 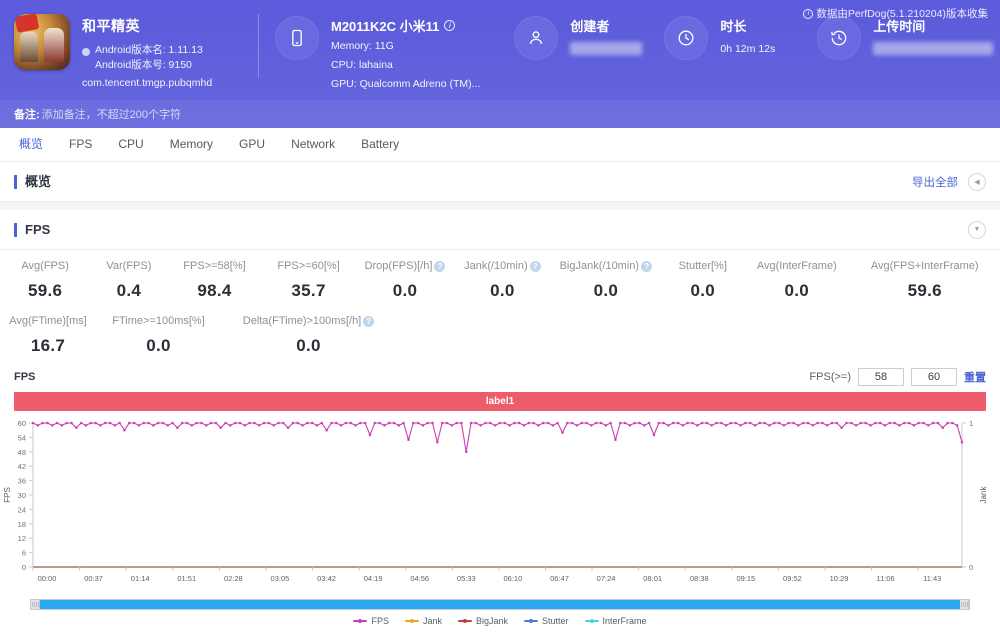 I want to click on remark-label: 备注:, so click(x=27, y=115).